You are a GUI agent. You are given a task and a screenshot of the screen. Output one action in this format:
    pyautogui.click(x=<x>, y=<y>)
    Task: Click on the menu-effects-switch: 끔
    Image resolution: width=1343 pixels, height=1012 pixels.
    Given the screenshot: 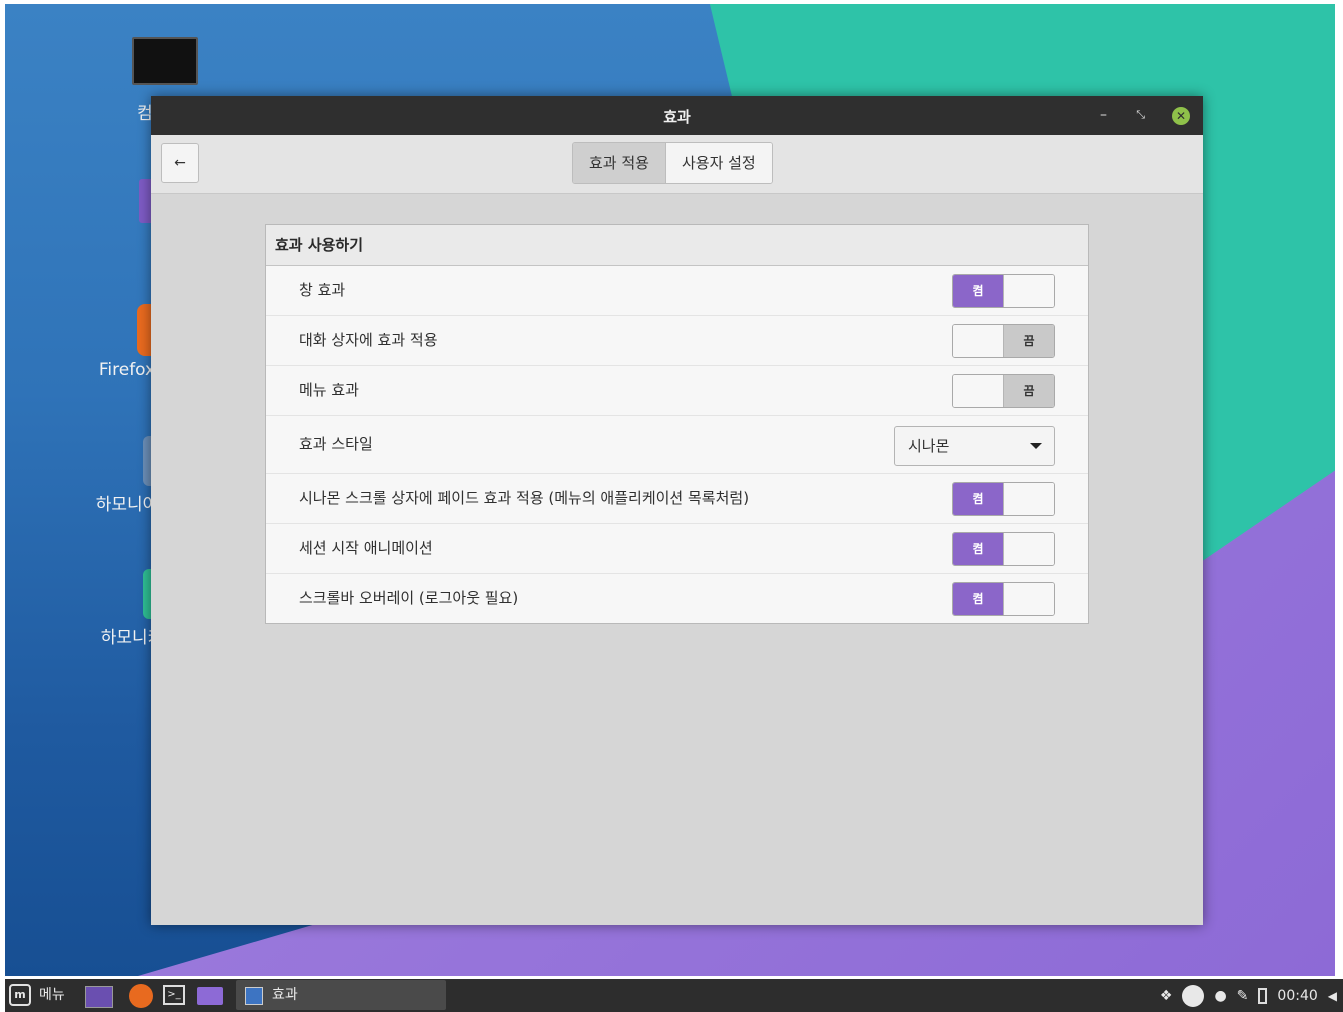 What is the action you would take?
    pyautogui.click(x=1003, y=391)
    